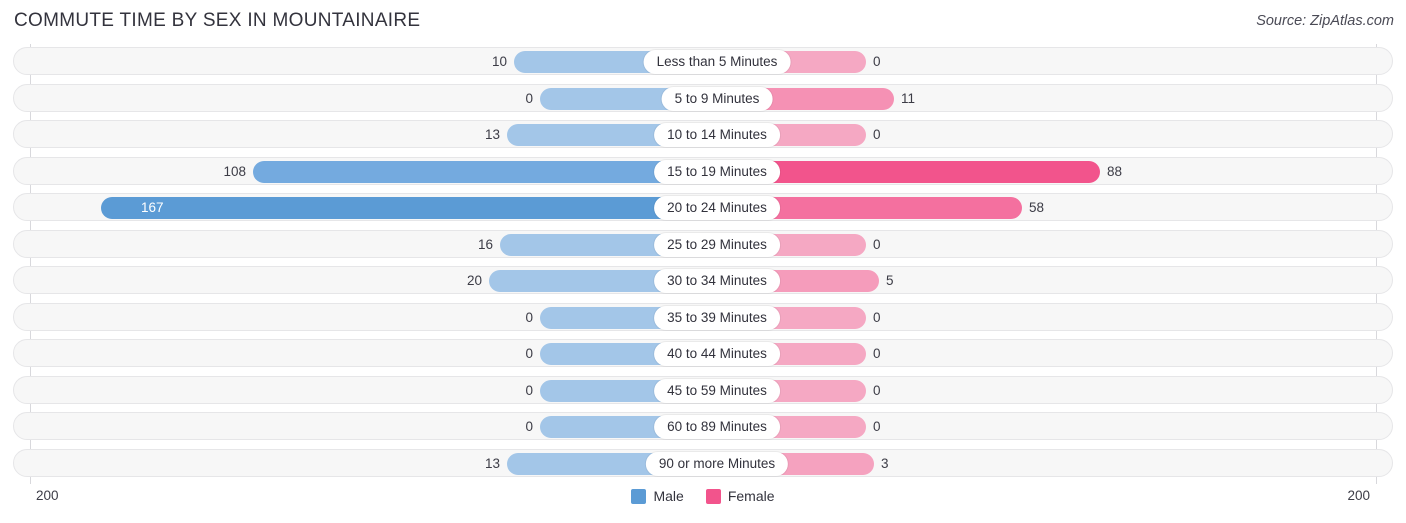 The height and width of the screenshot is (523, 1406). Describe the element at coordinates (703, 496) in the screenshot. I see `chart-legend: Male Female` at that location.